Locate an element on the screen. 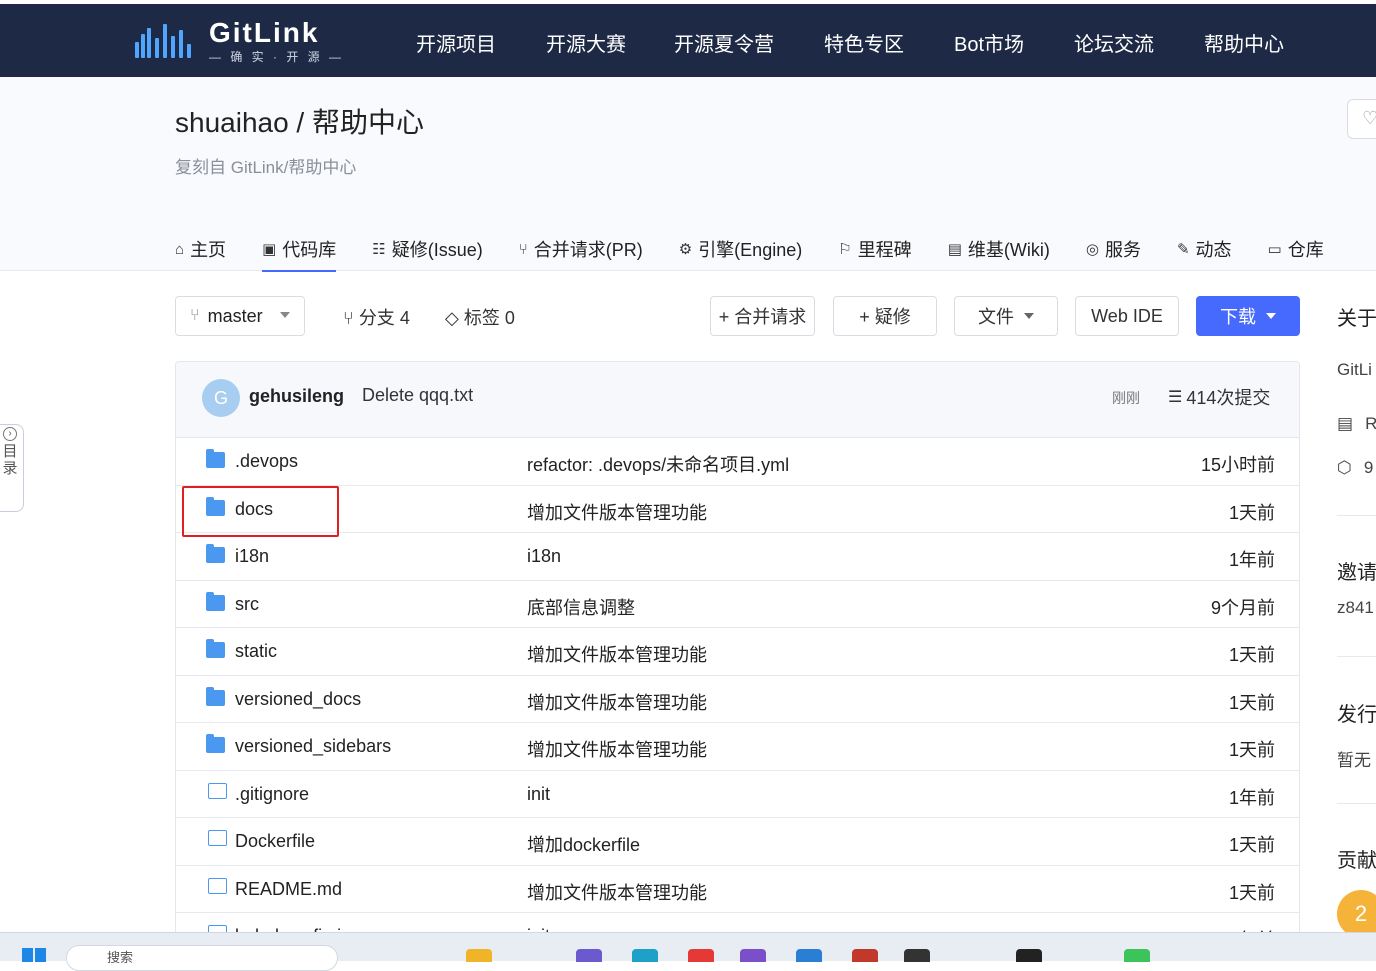 Image resolution: width=1376 pixels, height=971 pixels. tab-issues: ☷ 疑修(Issue) is located at coordinates (427, 249).